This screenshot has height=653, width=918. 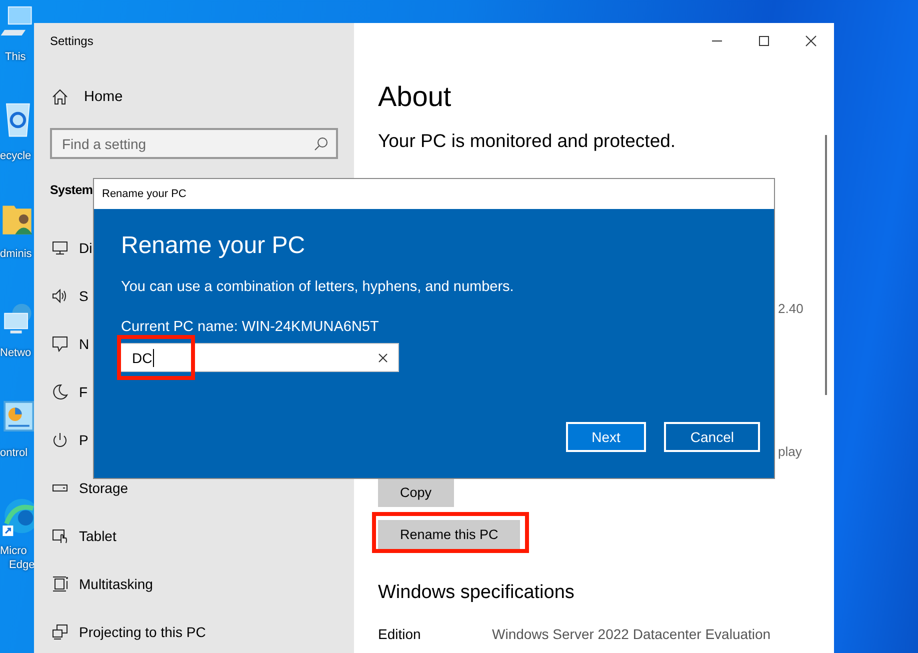 What do you see at coordinates (69, 296) in the screenshot?
I see `nav-item: S` at bounding box center [69, 296].